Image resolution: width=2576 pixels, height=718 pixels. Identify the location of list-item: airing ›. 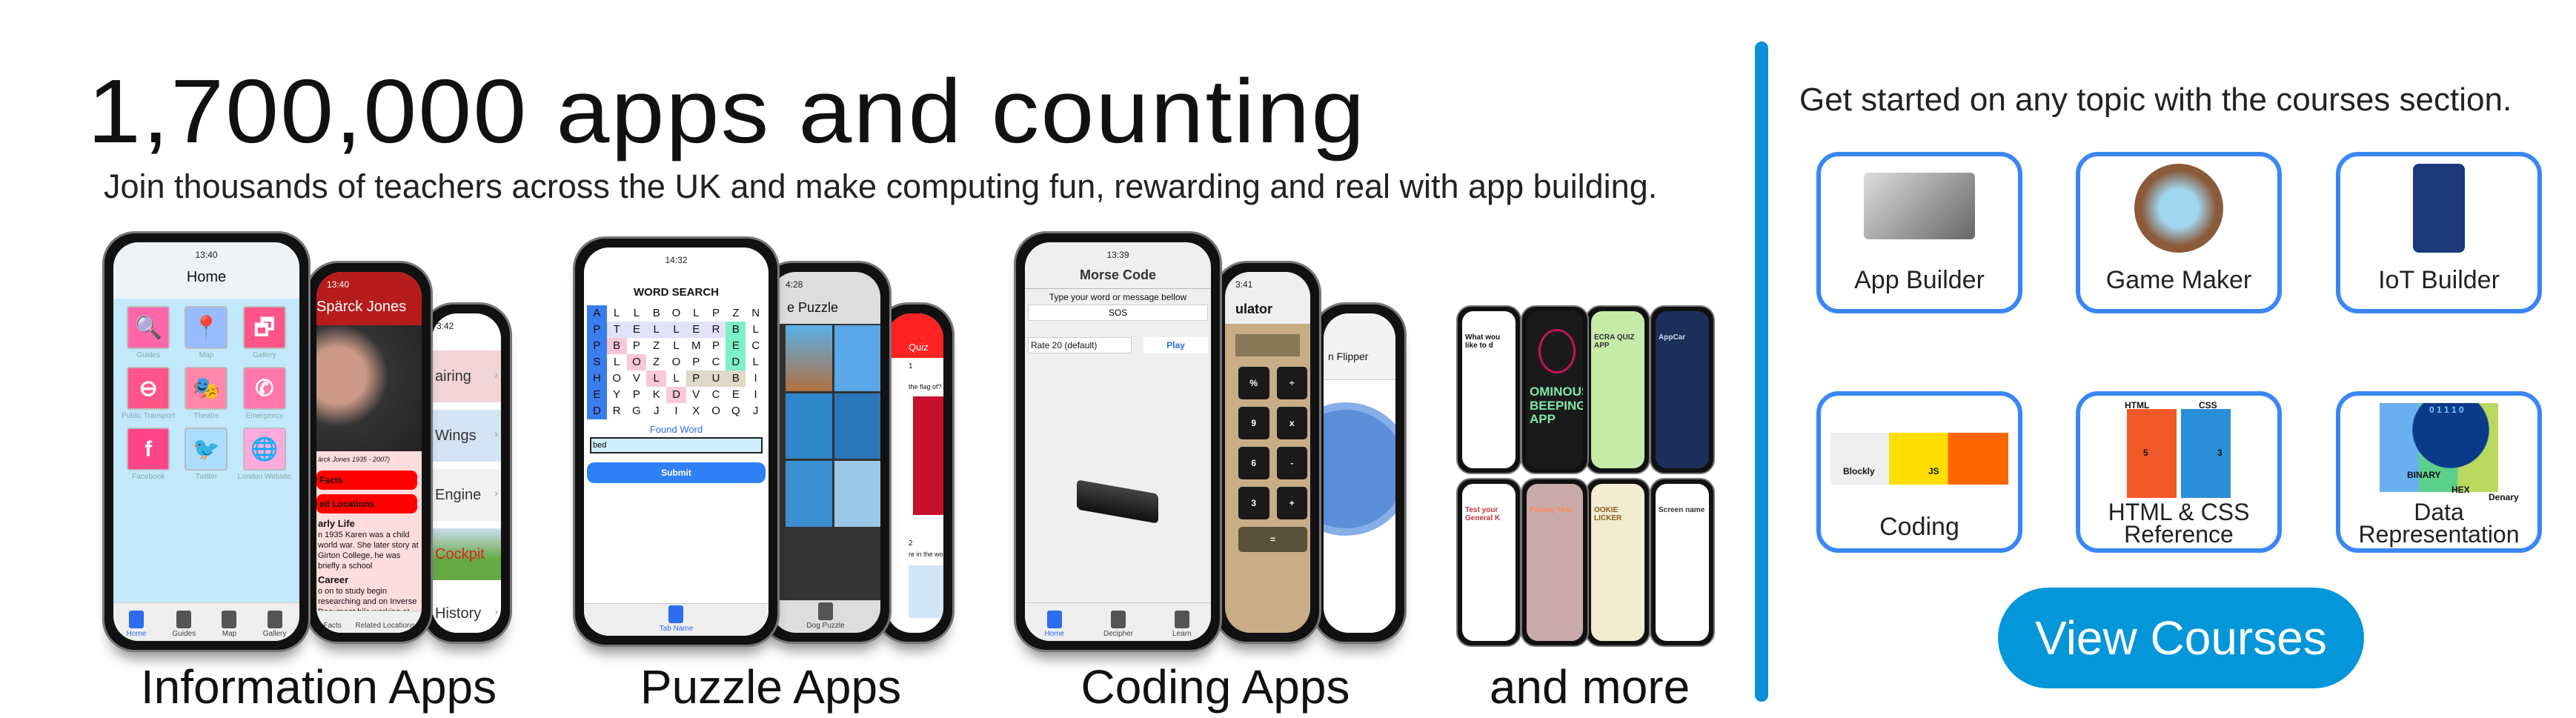
(467, 376).